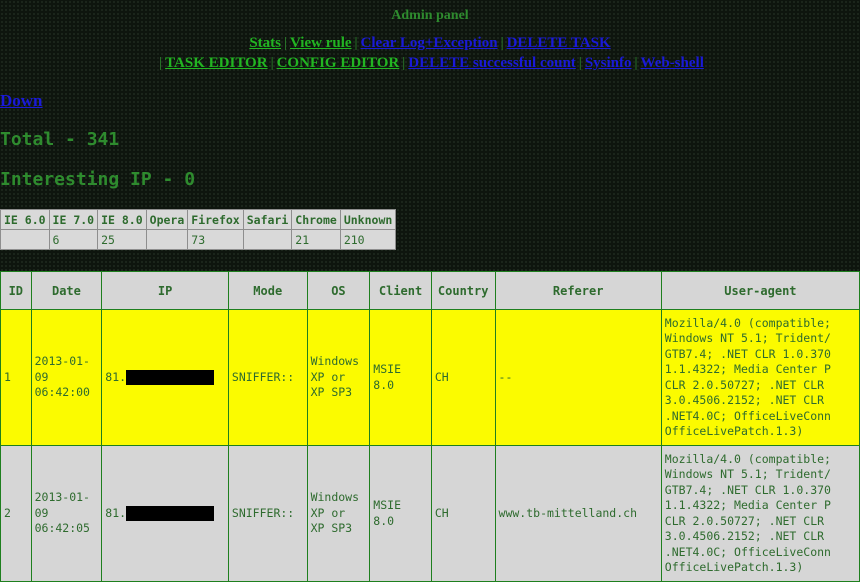  Describe the element at coordinates (267, 290) in the screenshot. I see `col-header-mode: Mode` at that location.